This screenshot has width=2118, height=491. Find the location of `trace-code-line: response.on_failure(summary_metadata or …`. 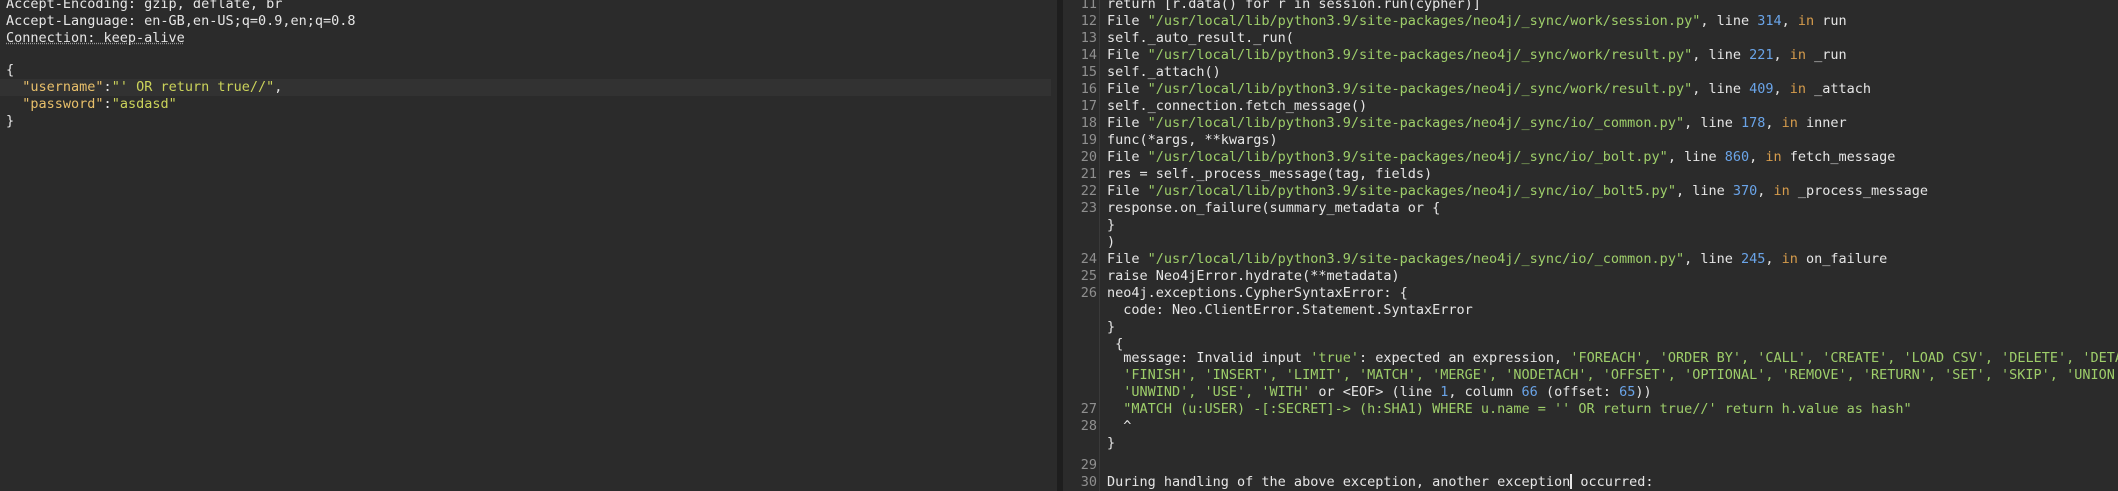

trace-code-line: response.on_failure(summary_metadata or … is located at coordinates (1274, 208).